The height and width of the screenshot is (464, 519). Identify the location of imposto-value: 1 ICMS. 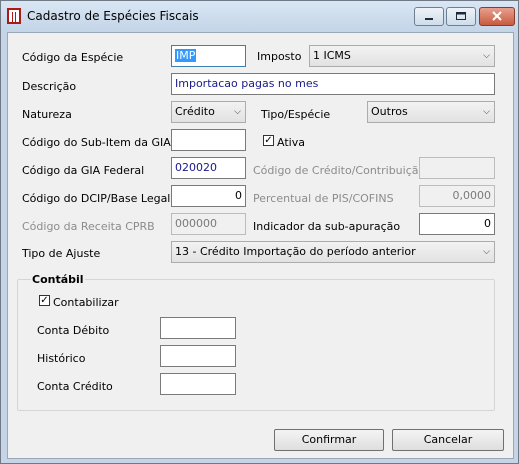
(332, 55).